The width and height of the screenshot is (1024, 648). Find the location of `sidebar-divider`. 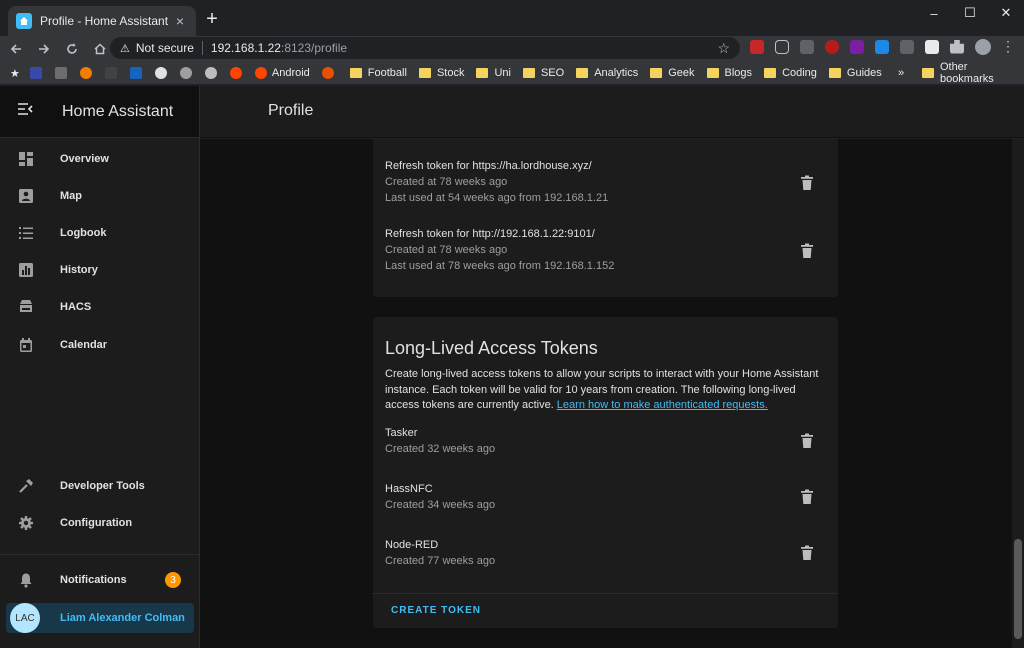

sidebar-divider is located at coordinates (100, 554).